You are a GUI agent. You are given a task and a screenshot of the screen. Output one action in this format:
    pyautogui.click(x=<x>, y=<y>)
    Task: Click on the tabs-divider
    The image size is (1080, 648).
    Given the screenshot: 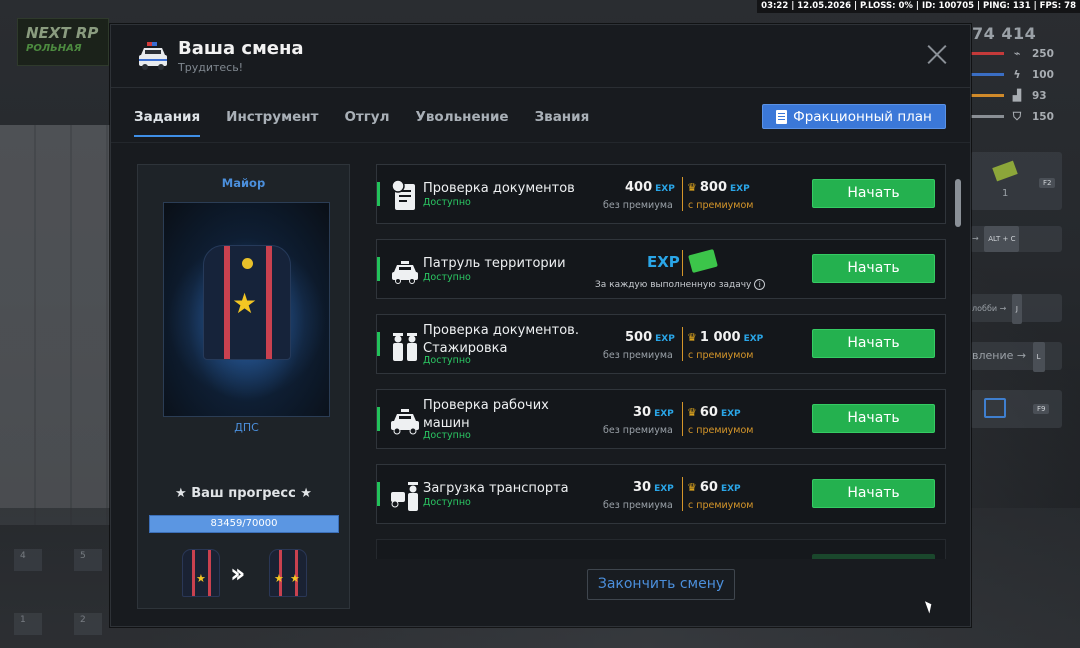 What is the action you would take?
    pyautogui.click(x=540, y=142)
    